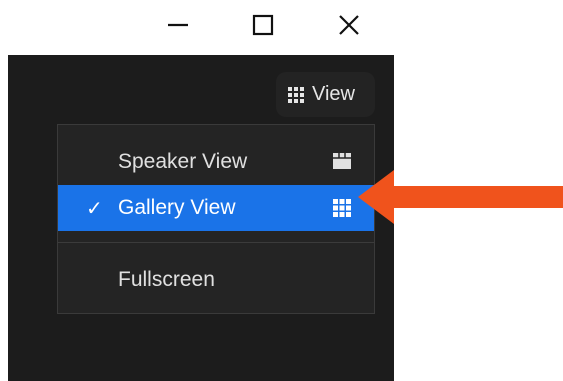 The height and width of the screenshot is (381, 563). I want to click on menu-item-label: Gallery View, so click(177, 207).